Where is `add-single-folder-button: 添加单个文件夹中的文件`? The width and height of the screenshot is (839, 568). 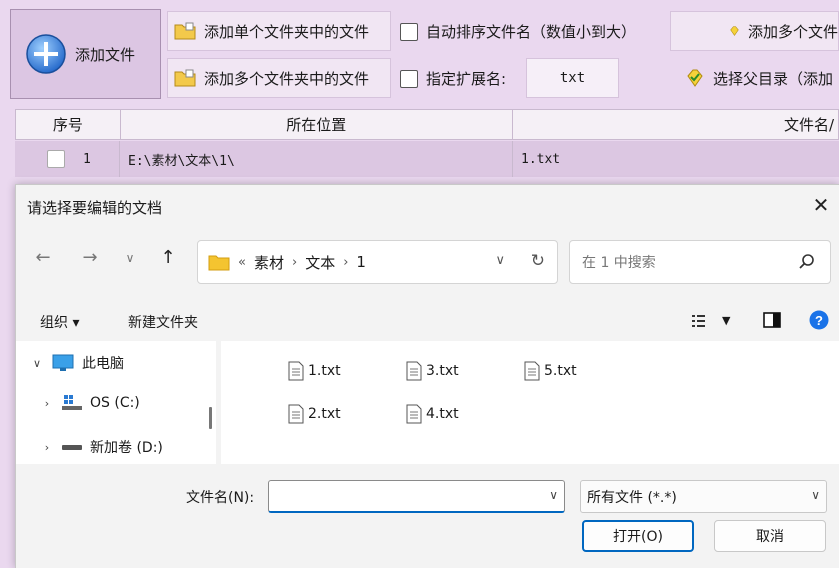
add-single-folder-button: 添加单个文件夹中的文件 is located at coordinates (279, 31).